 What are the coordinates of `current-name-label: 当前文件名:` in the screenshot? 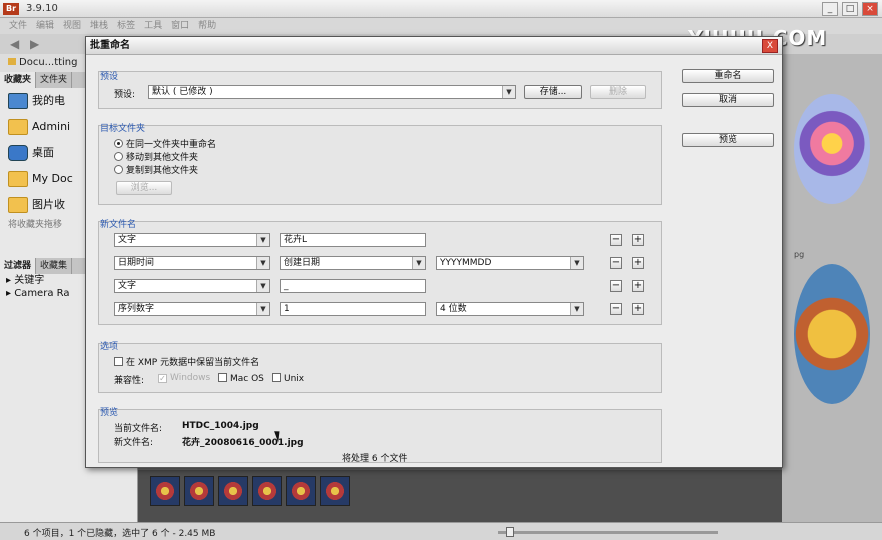 It's located at (138, 429).